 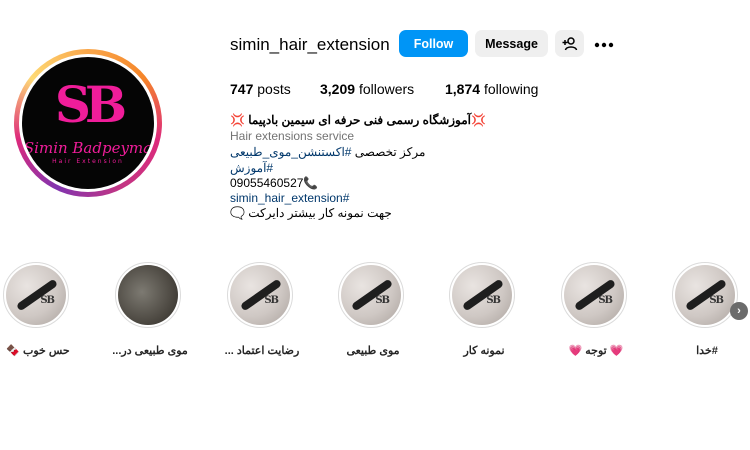 I want to click on highlight-label: حس خوب 🍫, so click(x=38, y=351).